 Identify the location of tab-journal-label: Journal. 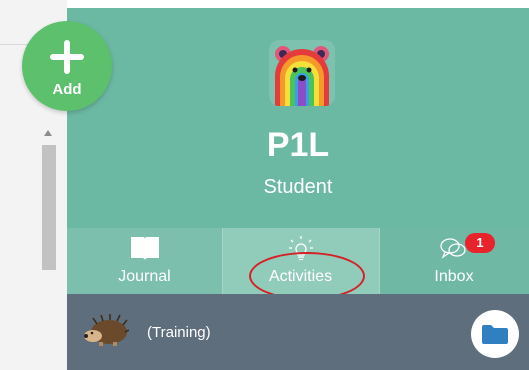
(144, 276).